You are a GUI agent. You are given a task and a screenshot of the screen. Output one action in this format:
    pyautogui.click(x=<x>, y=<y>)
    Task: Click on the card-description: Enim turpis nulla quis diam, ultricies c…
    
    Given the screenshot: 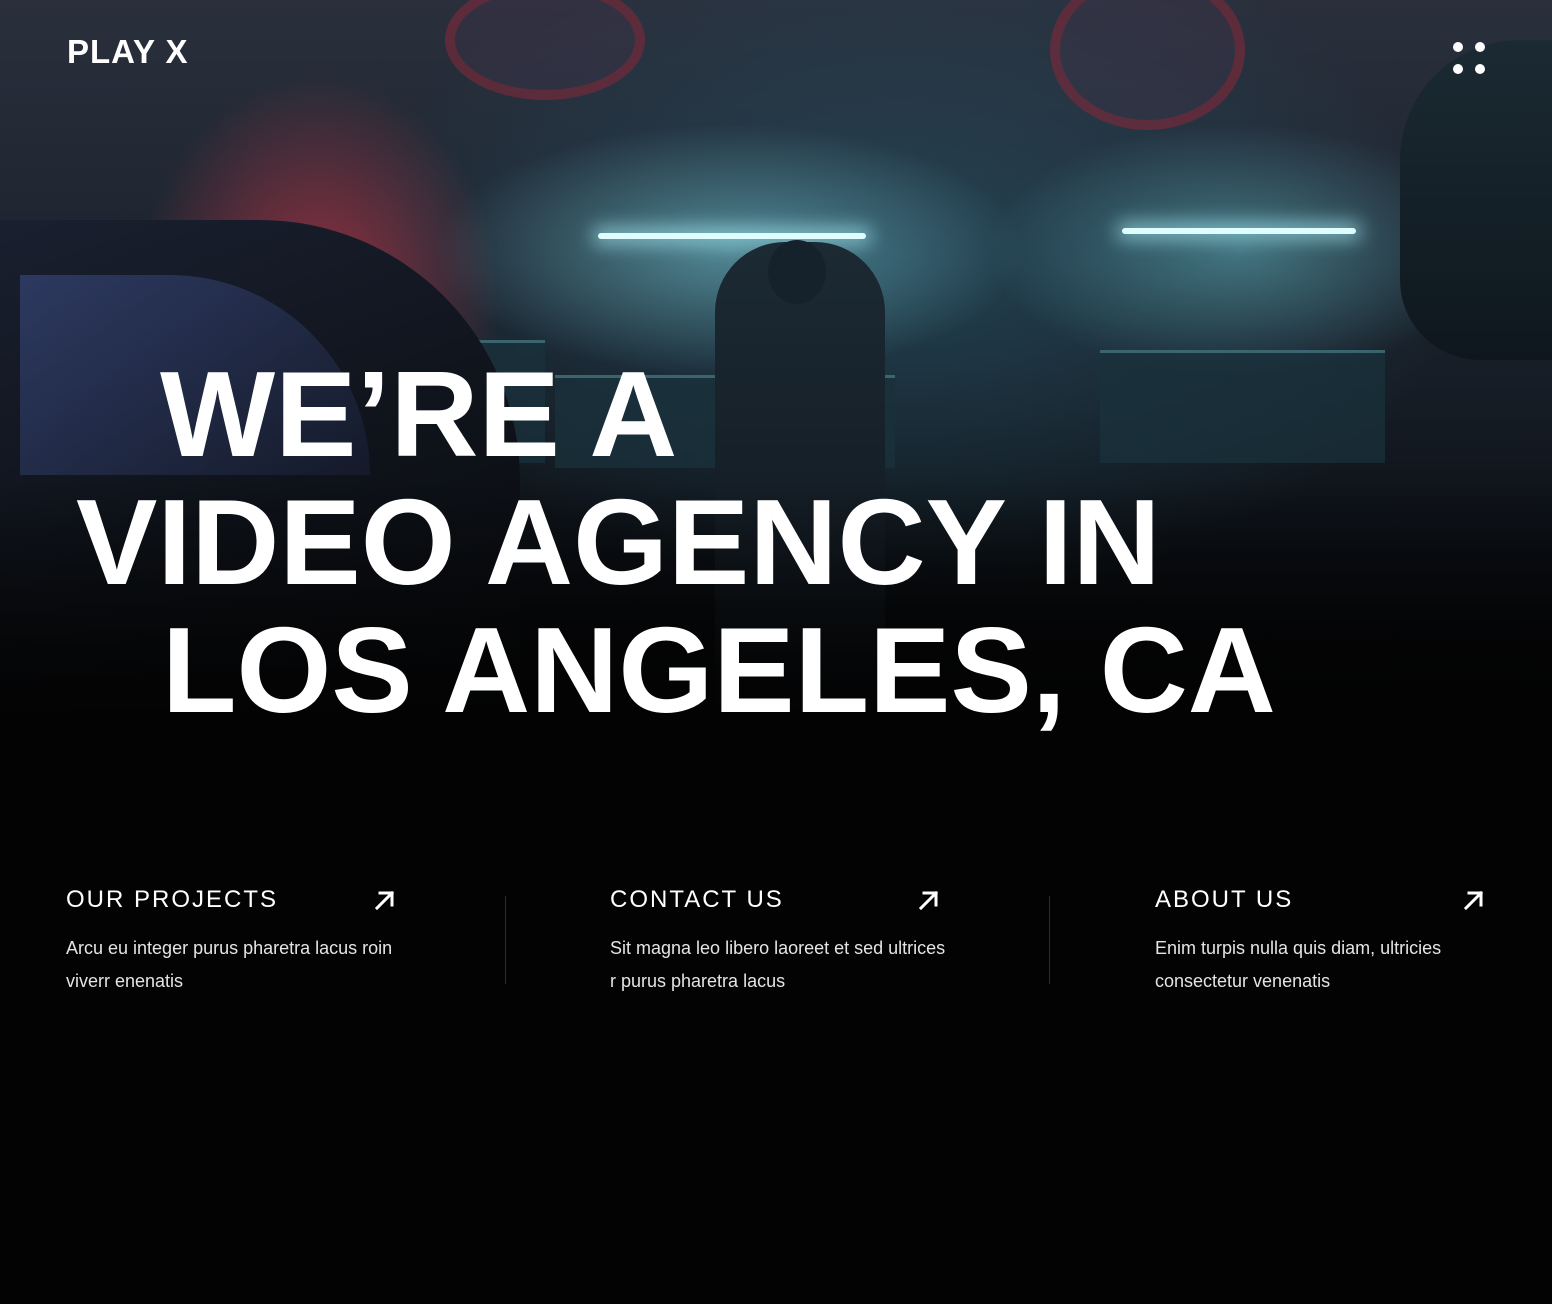 What is the action you would take?
    pyautogui.click(x=1298, y=964)
    